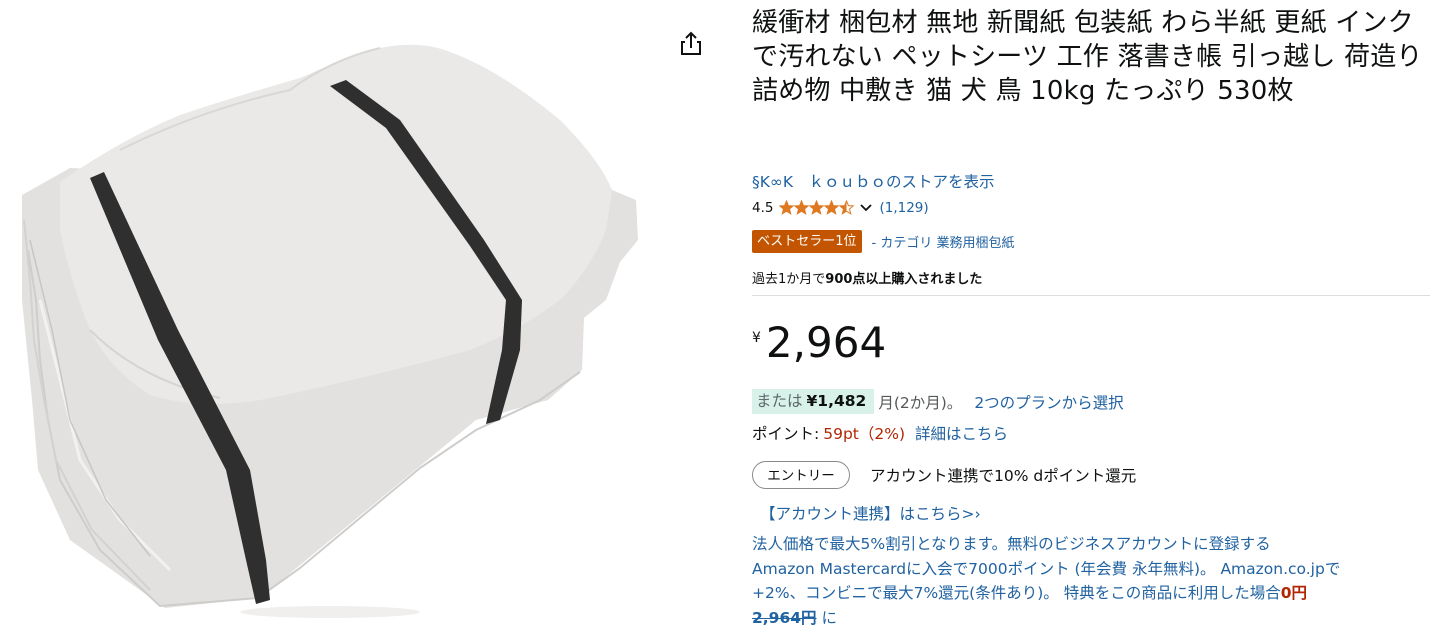 The image size is (1440, 630). I want to click on bought-prefix: 過去1か月で, so click(788, 279).